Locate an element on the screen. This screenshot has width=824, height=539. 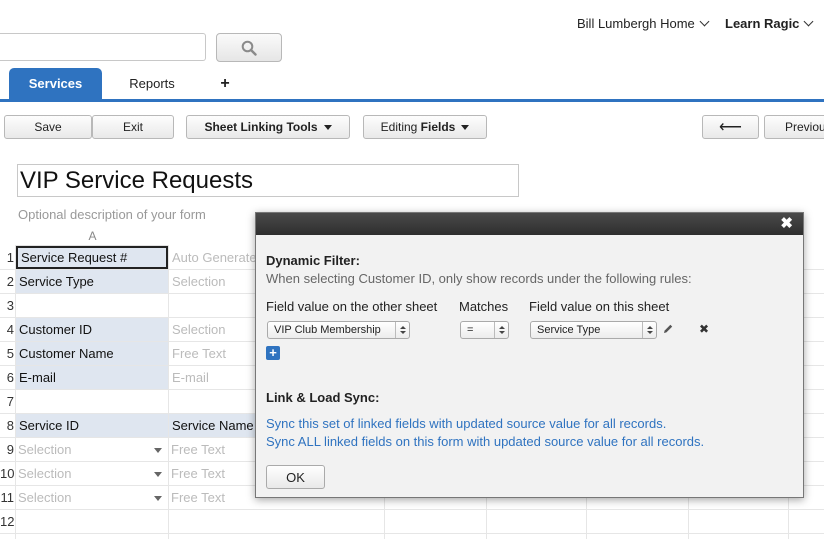
editing-prefix-label: Editing is located at coordinates (400, 127).